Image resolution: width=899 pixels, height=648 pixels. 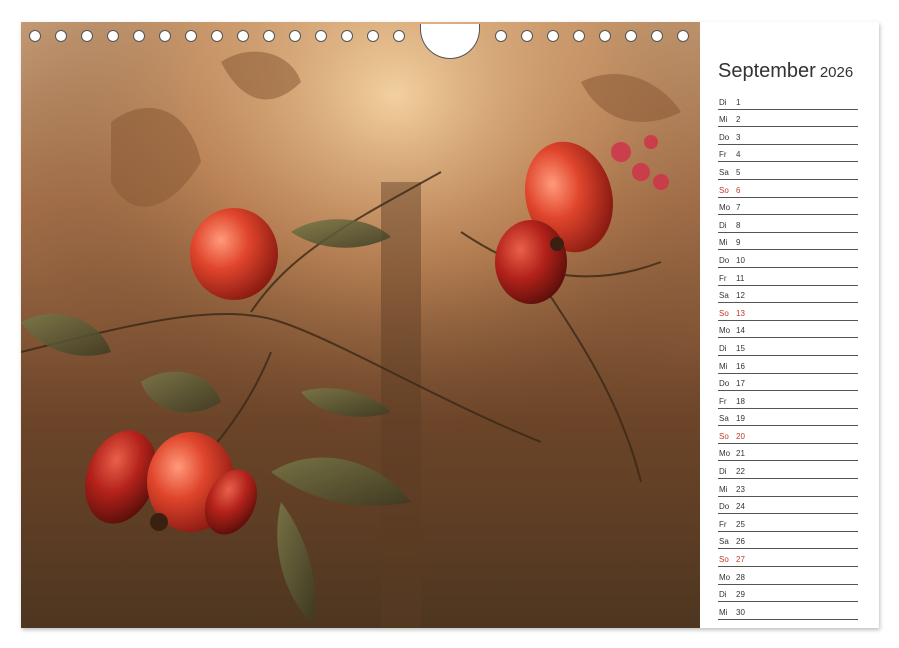 I want to click on day-number: 11, so click(x=740, y=278).